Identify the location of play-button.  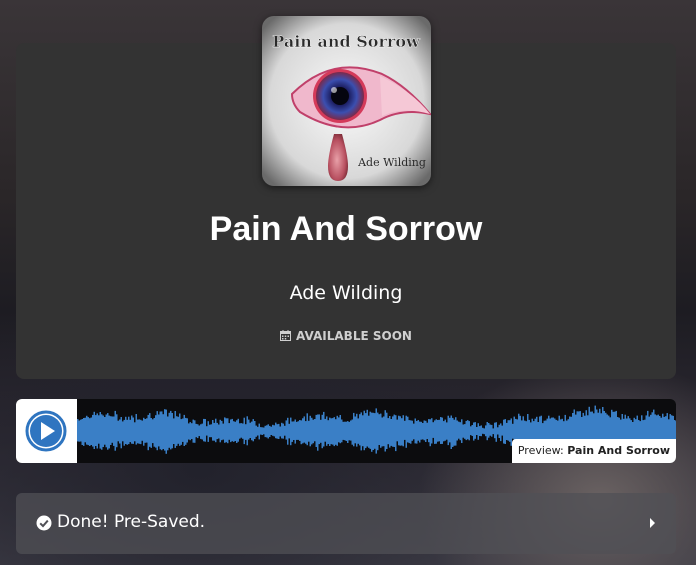
(46, 431).